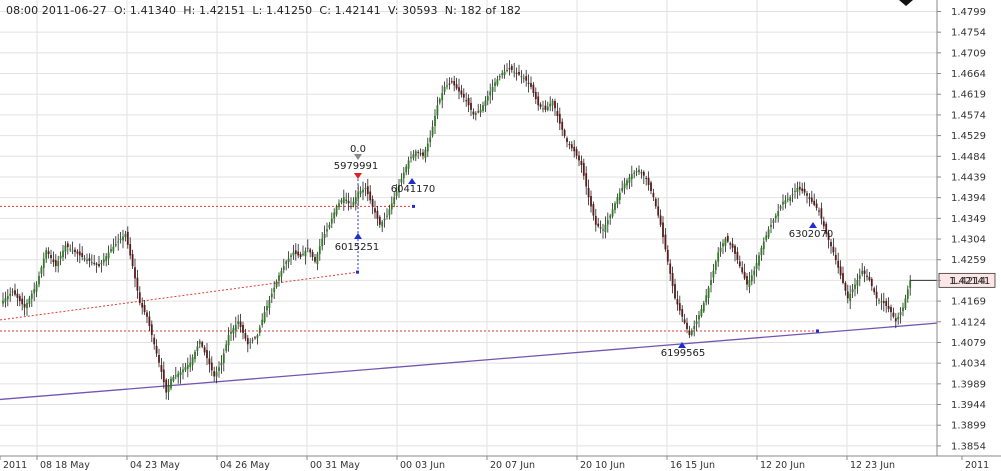 The image size is (1001, 471). What do you see at coordinates (968, 281) in the screenshot?
I see `y-tick-label: 1.4214` at bounding box center [968, 281].